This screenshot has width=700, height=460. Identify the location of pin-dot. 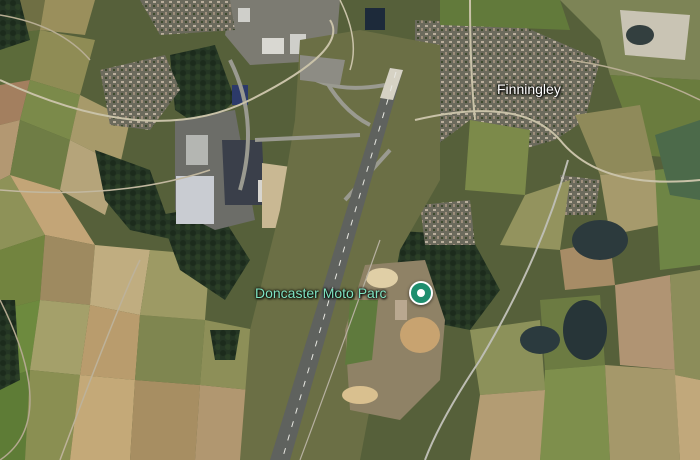
(421, 293).